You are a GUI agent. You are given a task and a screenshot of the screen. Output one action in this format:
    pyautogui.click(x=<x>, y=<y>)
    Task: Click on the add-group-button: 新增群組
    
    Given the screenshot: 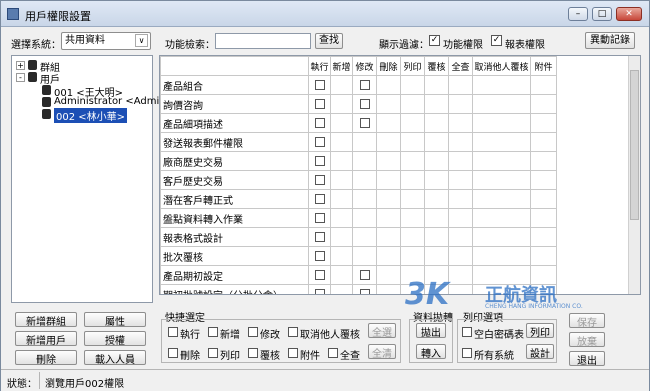 What is the action you would take?
    pyautogui.click(x=46, y=320)
    